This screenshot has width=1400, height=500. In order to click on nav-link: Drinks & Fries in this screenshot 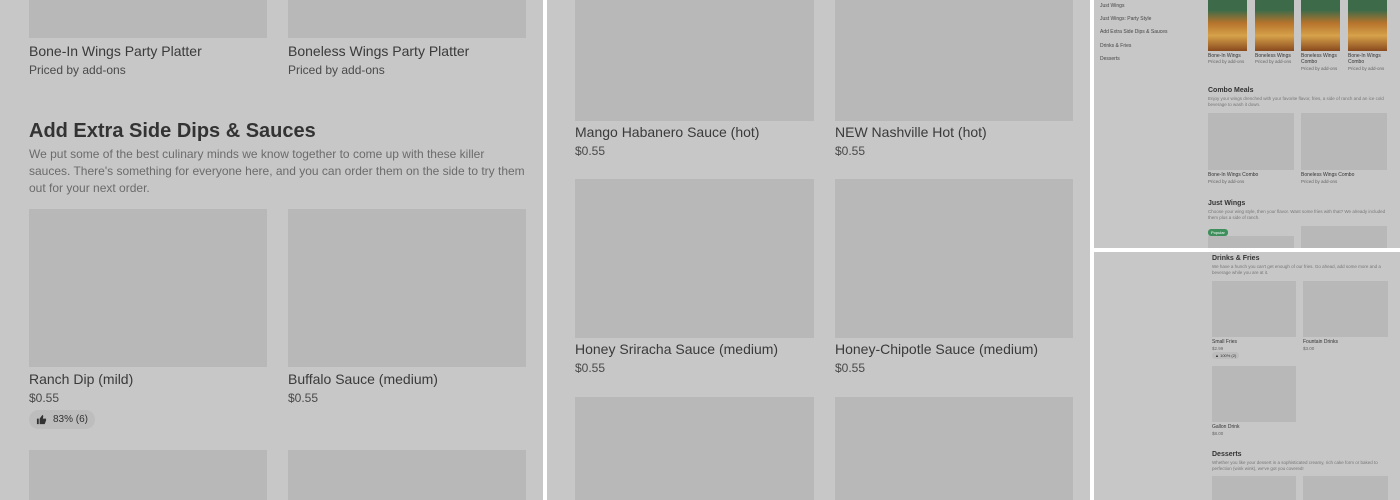, I will do `click(1115, 46)`.